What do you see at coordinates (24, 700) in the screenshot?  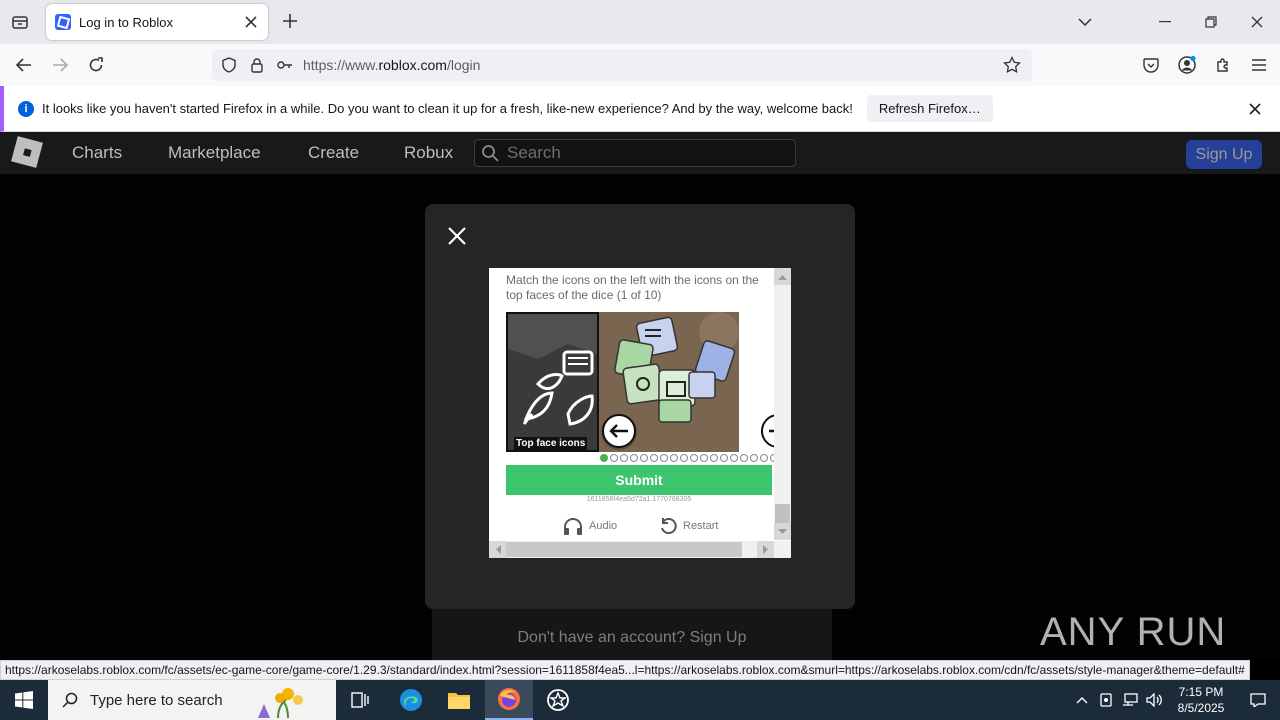 I see `windows-start-icon` at bounding box center [24, 700].